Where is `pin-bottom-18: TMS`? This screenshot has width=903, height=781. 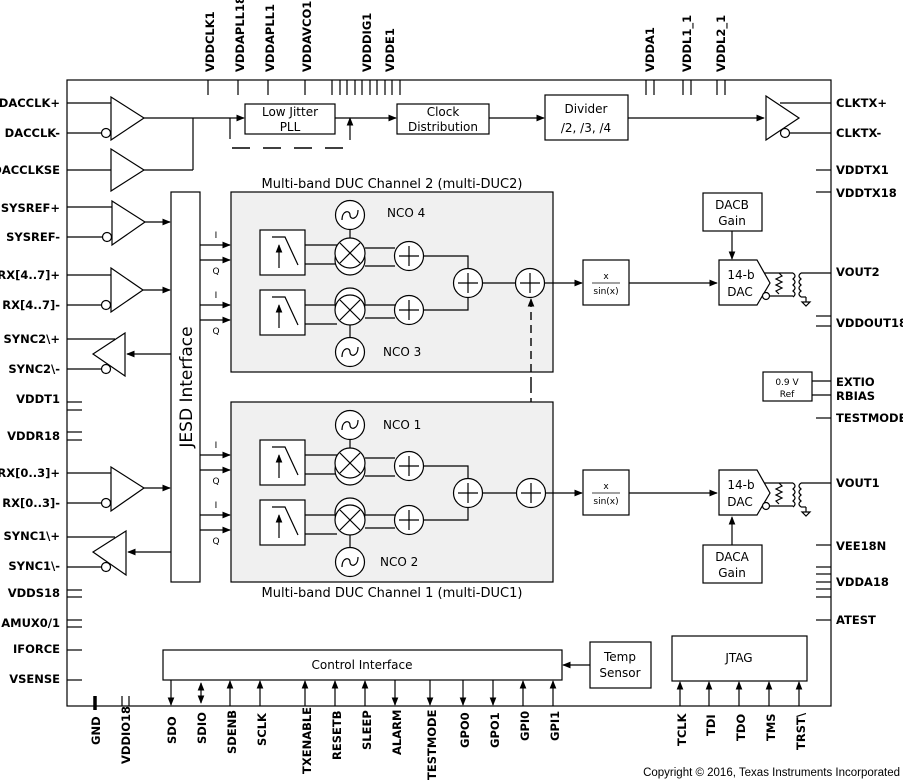 pin-bottom-18: TMS is located at coordinates (771, 727).